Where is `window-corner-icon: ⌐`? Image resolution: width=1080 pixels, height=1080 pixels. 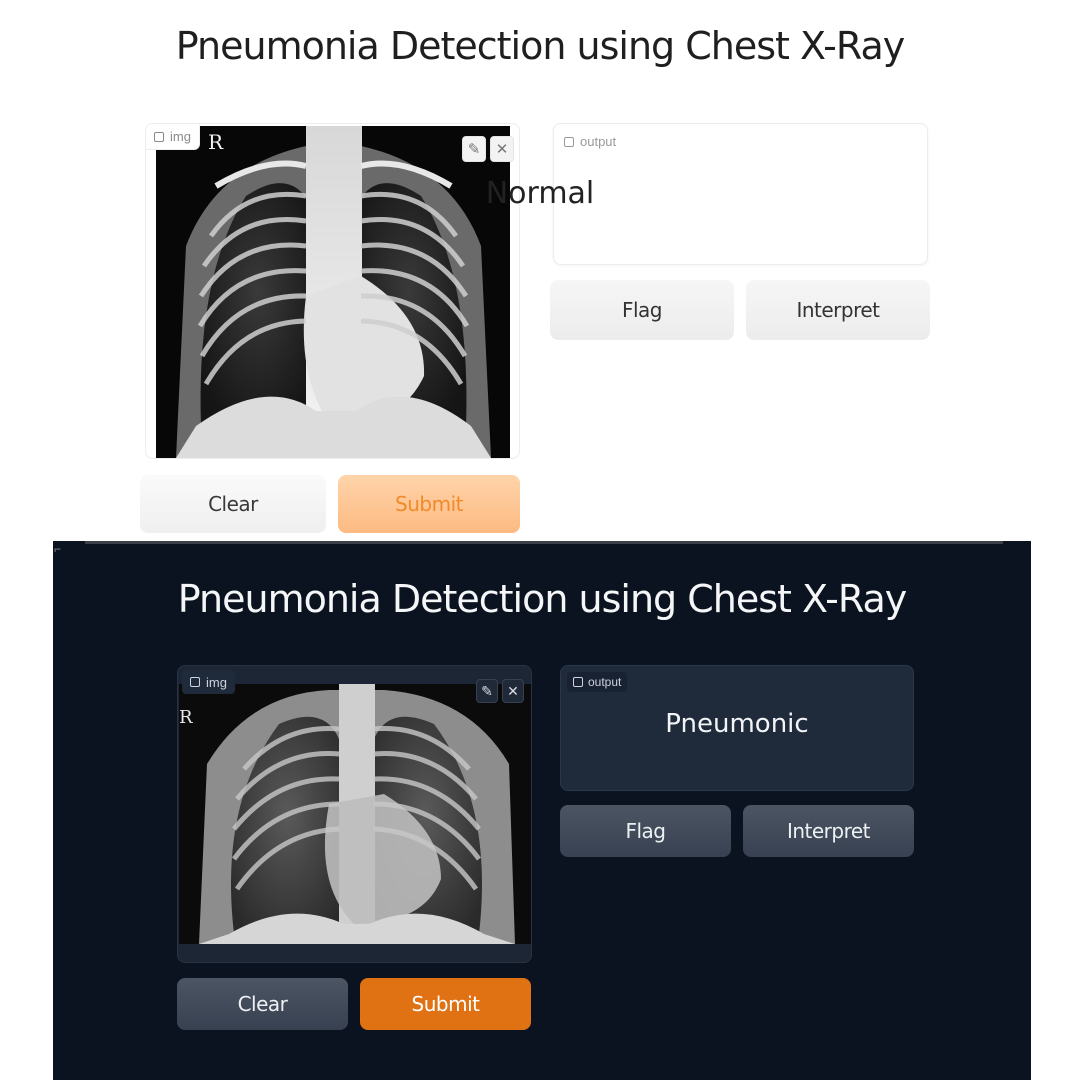 window-corner-icon: ⌐ is located at coordinates (58, 549).